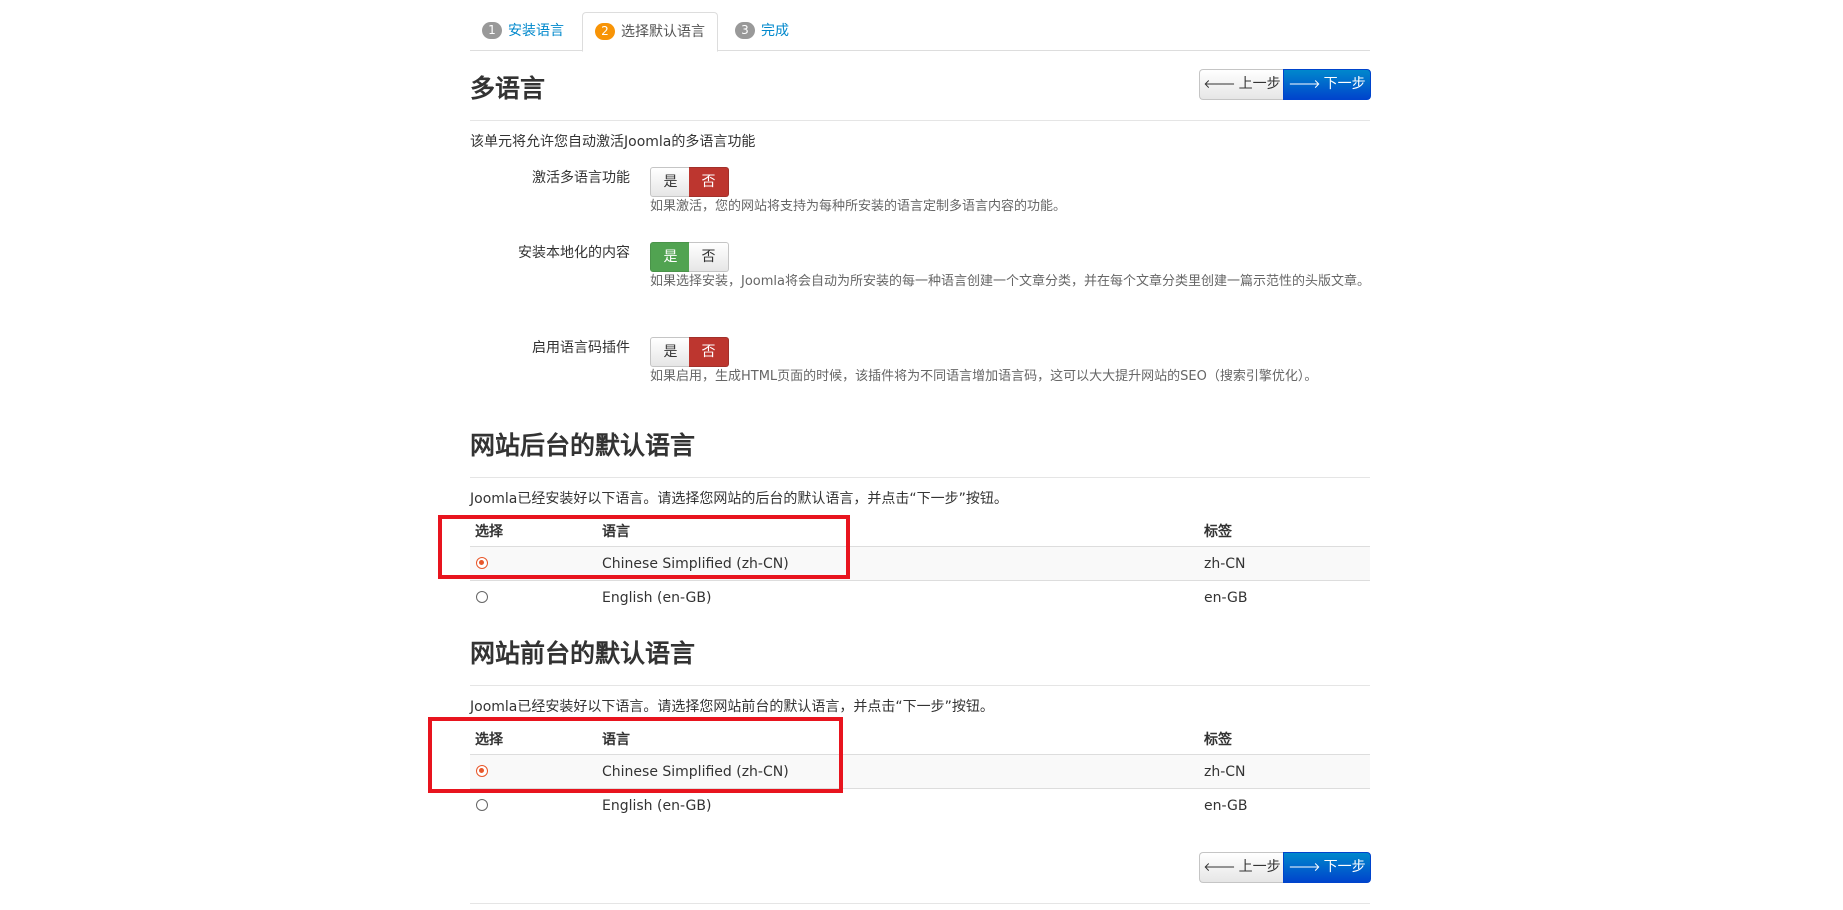 The width and height of the screenshot is (1843, 910). What do you see at coordinates (581, 348) in the screenshot?
I see `field-label-language-code-plugin: 启用语言码插件` at bounding box center [581, 348].